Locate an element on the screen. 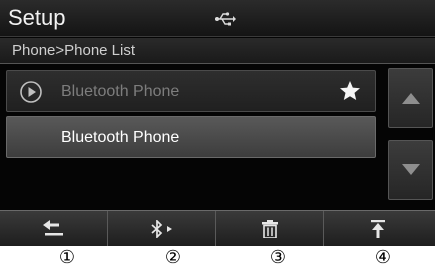 This screenshot has width=435, height=268. bluetooth-connect-icon is located at coordinates (161, 229).